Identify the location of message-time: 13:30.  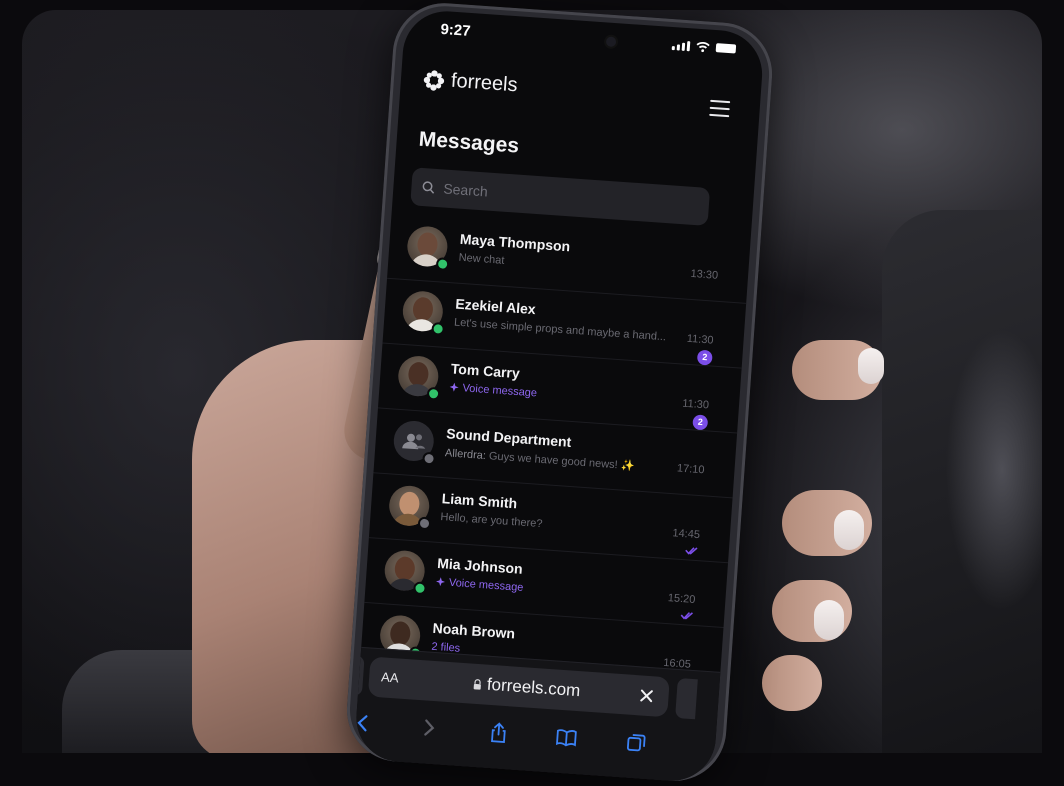
(704, 274).